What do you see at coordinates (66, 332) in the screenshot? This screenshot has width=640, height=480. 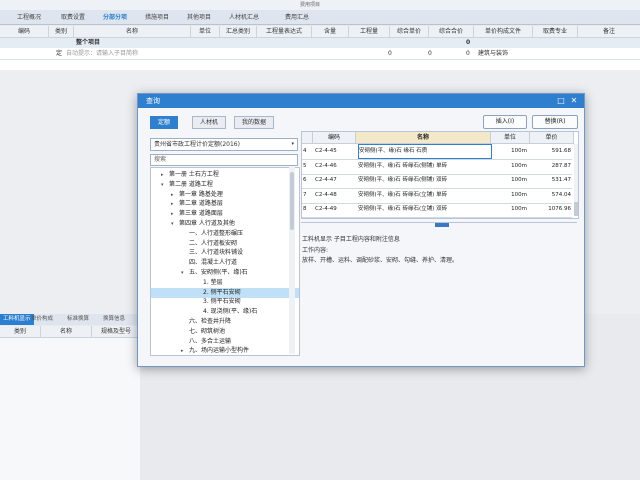 I see `lower-col-name: 名称` at bounding box center [66, 332].